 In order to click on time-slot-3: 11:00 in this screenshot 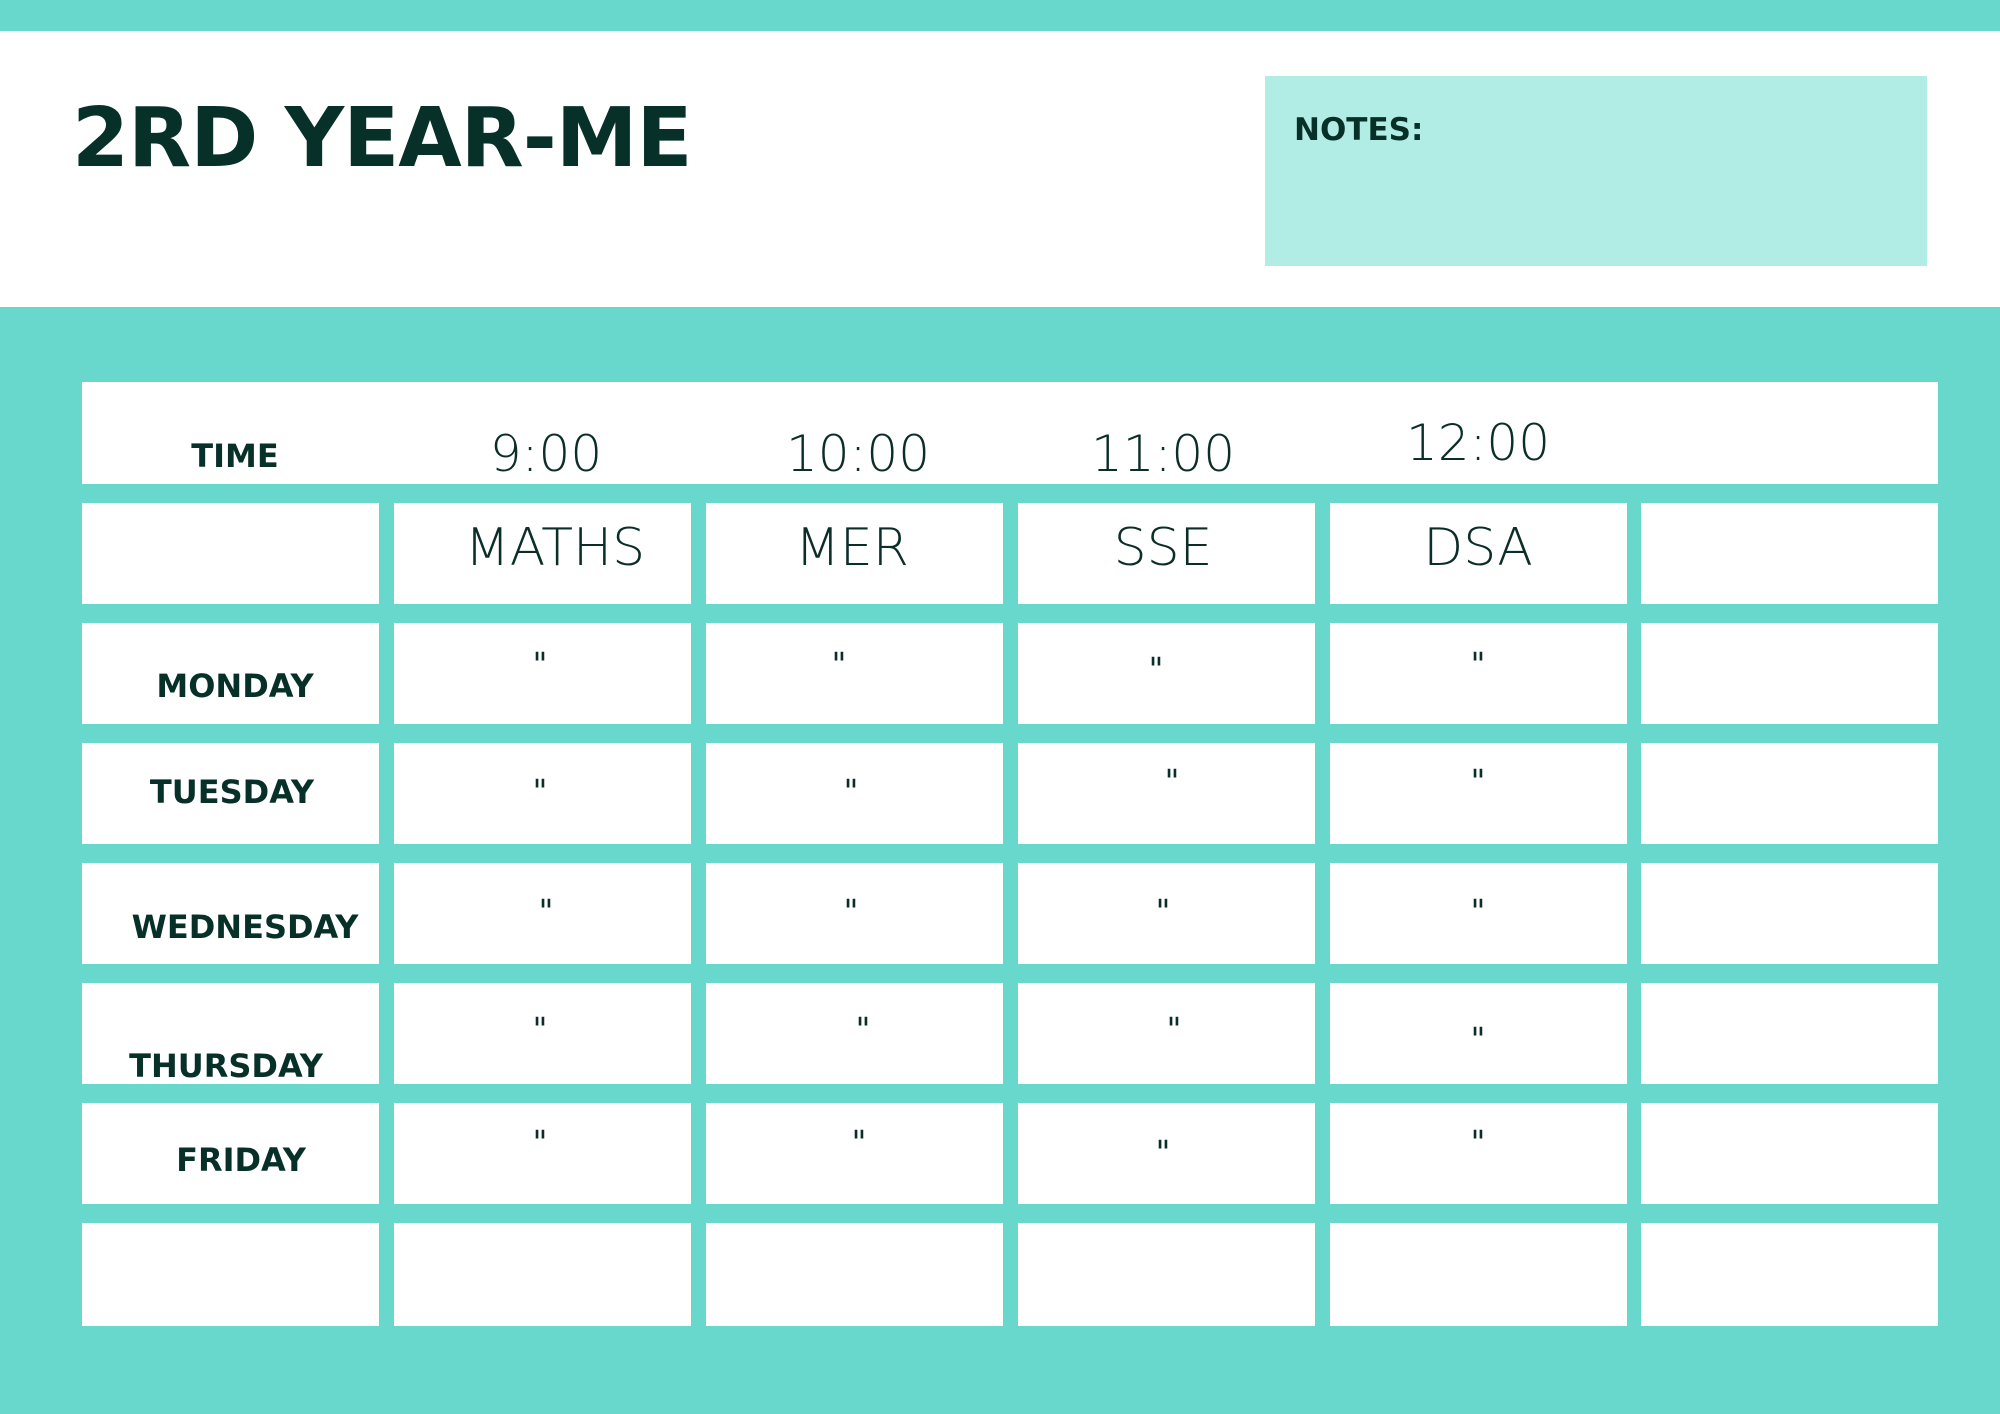, I will do `click(1163, 454)`.